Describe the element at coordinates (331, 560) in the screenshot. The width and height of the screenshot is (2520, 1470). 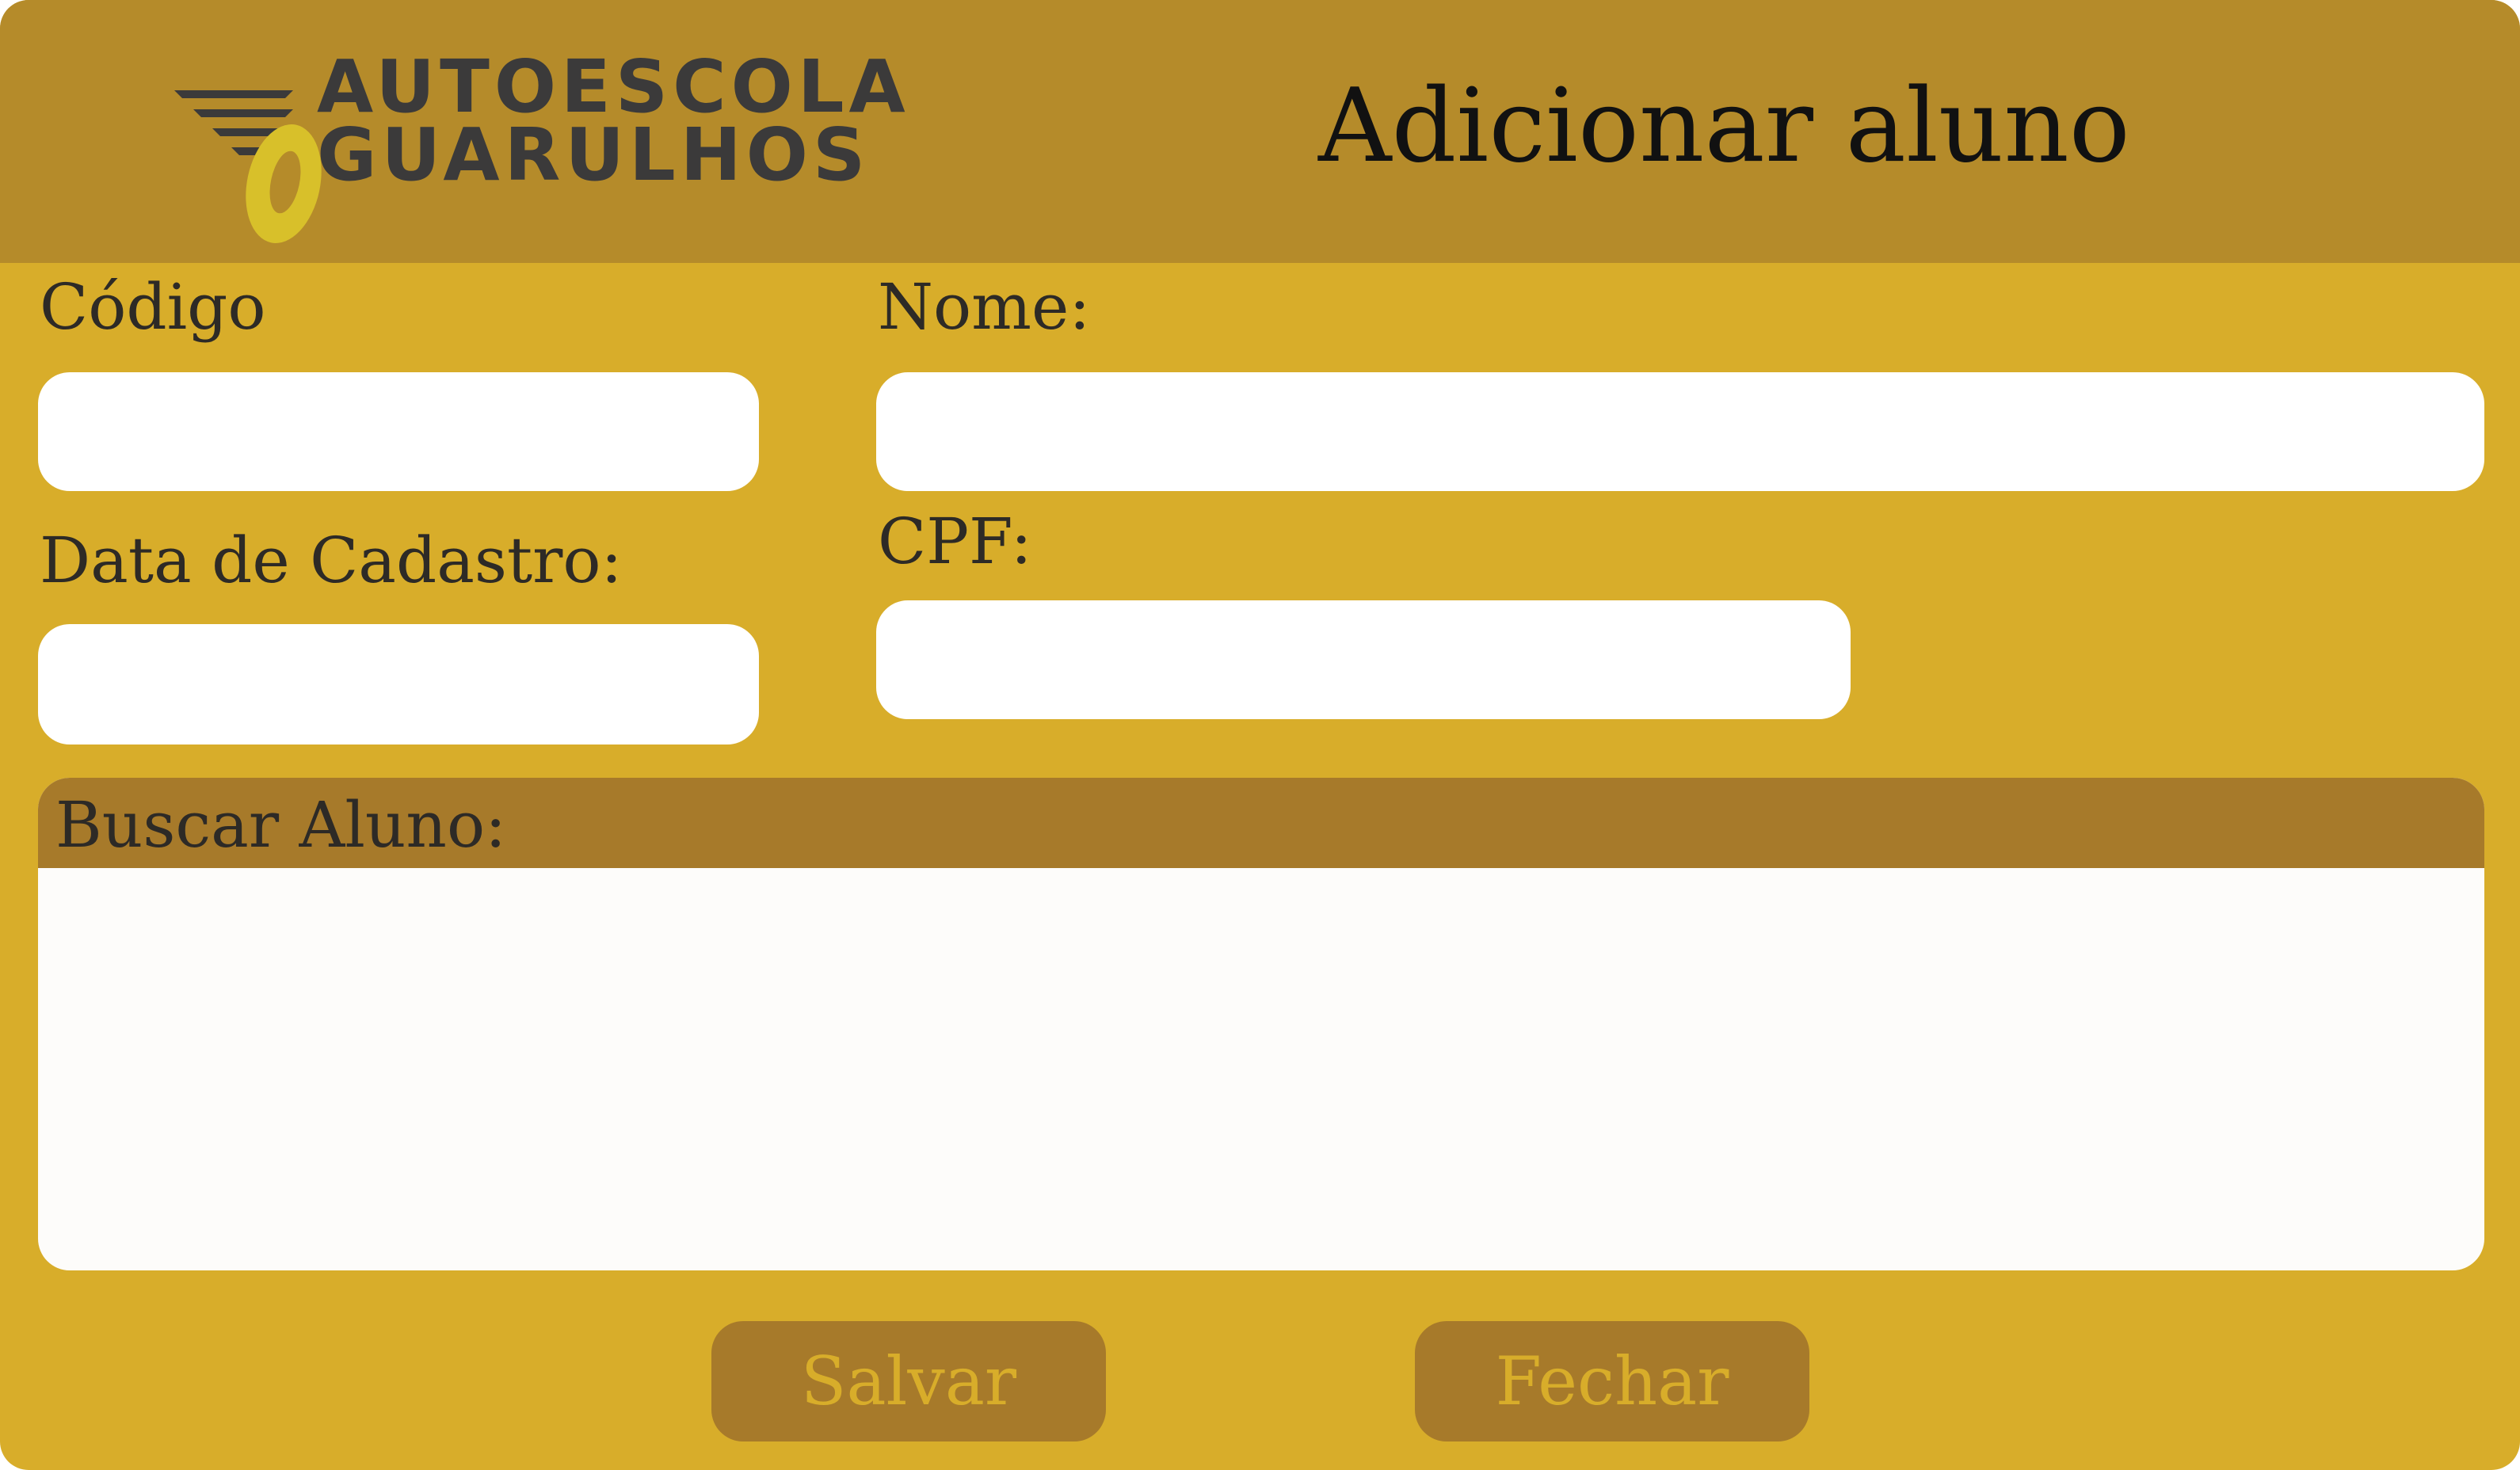
I see `data-cadastro-label: Data de Cadastro:` at that location.